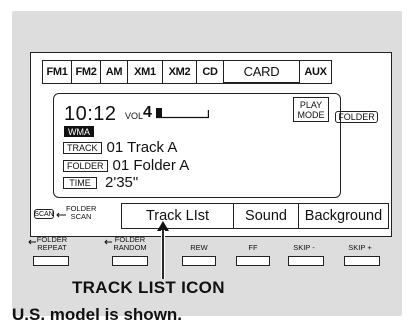 The image size is (414, 333). Describe the element at coordinates (360, 247) in the screenshot. I see `skip-plus-label: SKIP +` at that location.